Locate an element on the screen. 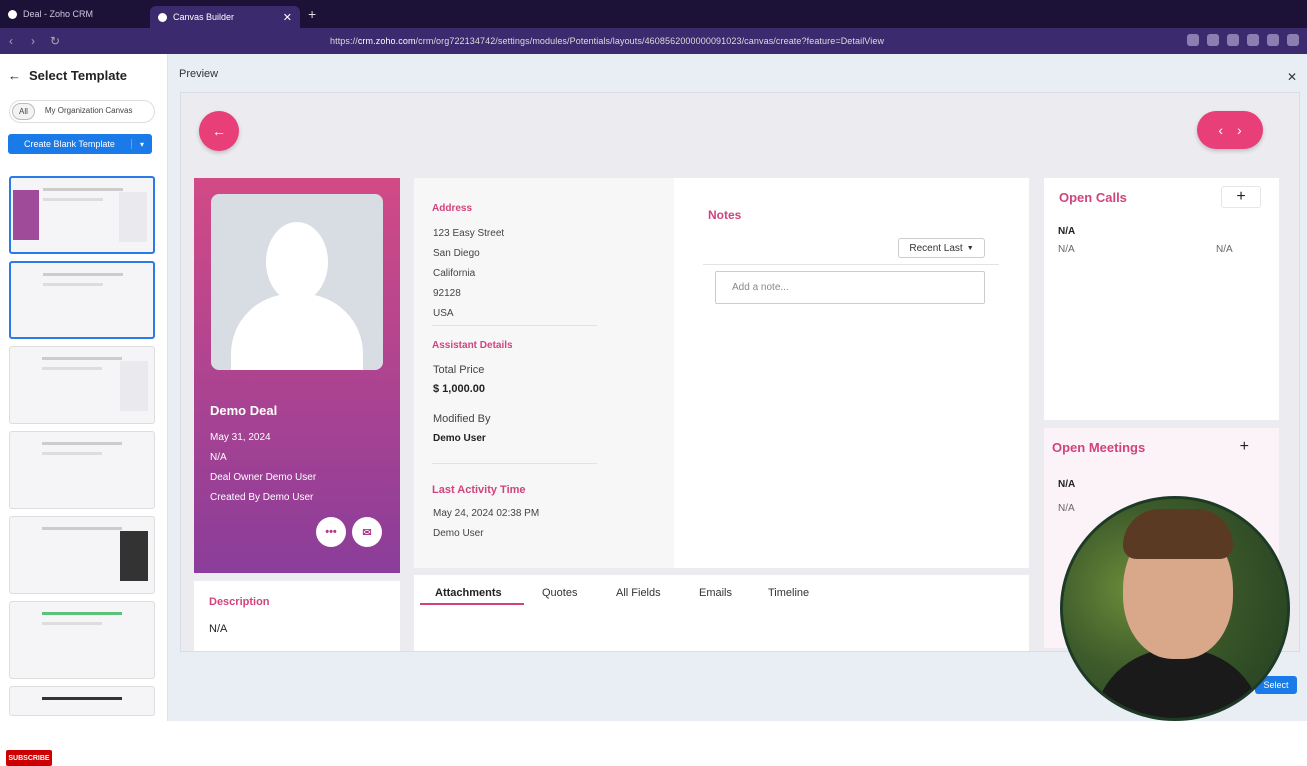 Image resolution: width=1307 pixels, height=766 pixels. tab-quotes: Quotes is located at coordinates (559, 593).